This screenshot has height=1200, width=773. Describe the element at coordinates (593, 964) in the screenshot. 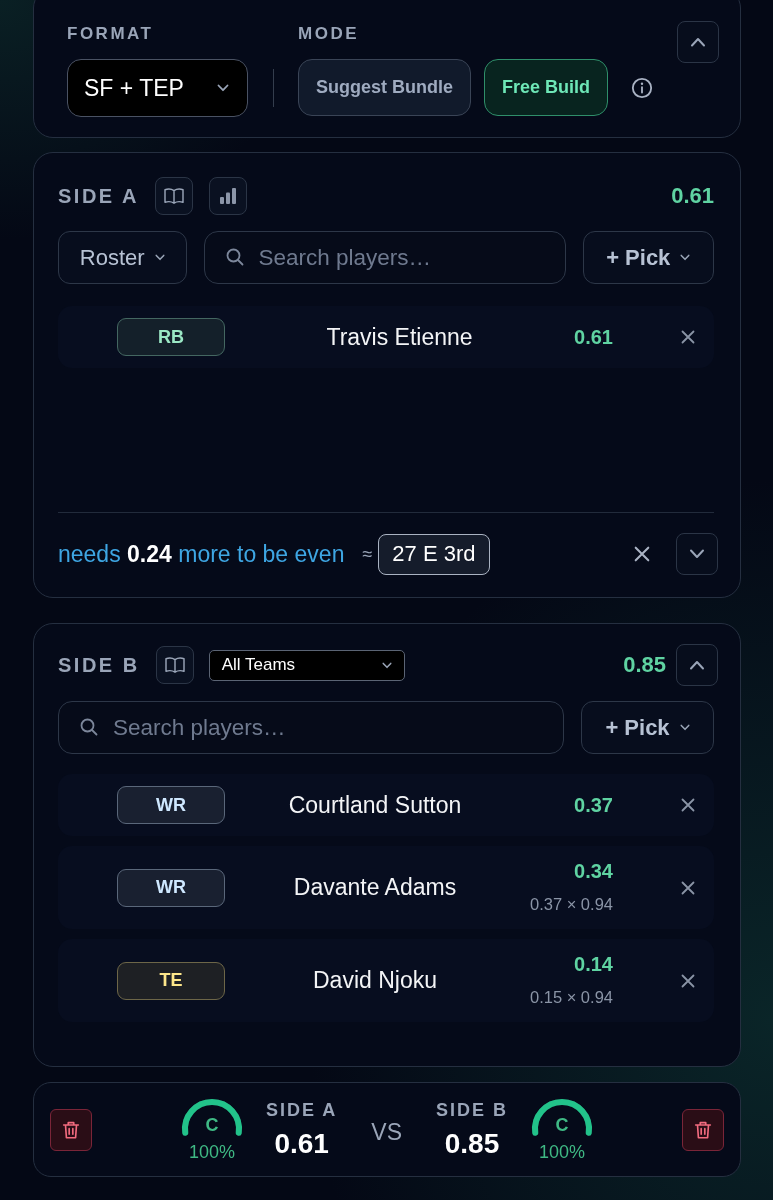

I see `player-value: 0.14` at that location.